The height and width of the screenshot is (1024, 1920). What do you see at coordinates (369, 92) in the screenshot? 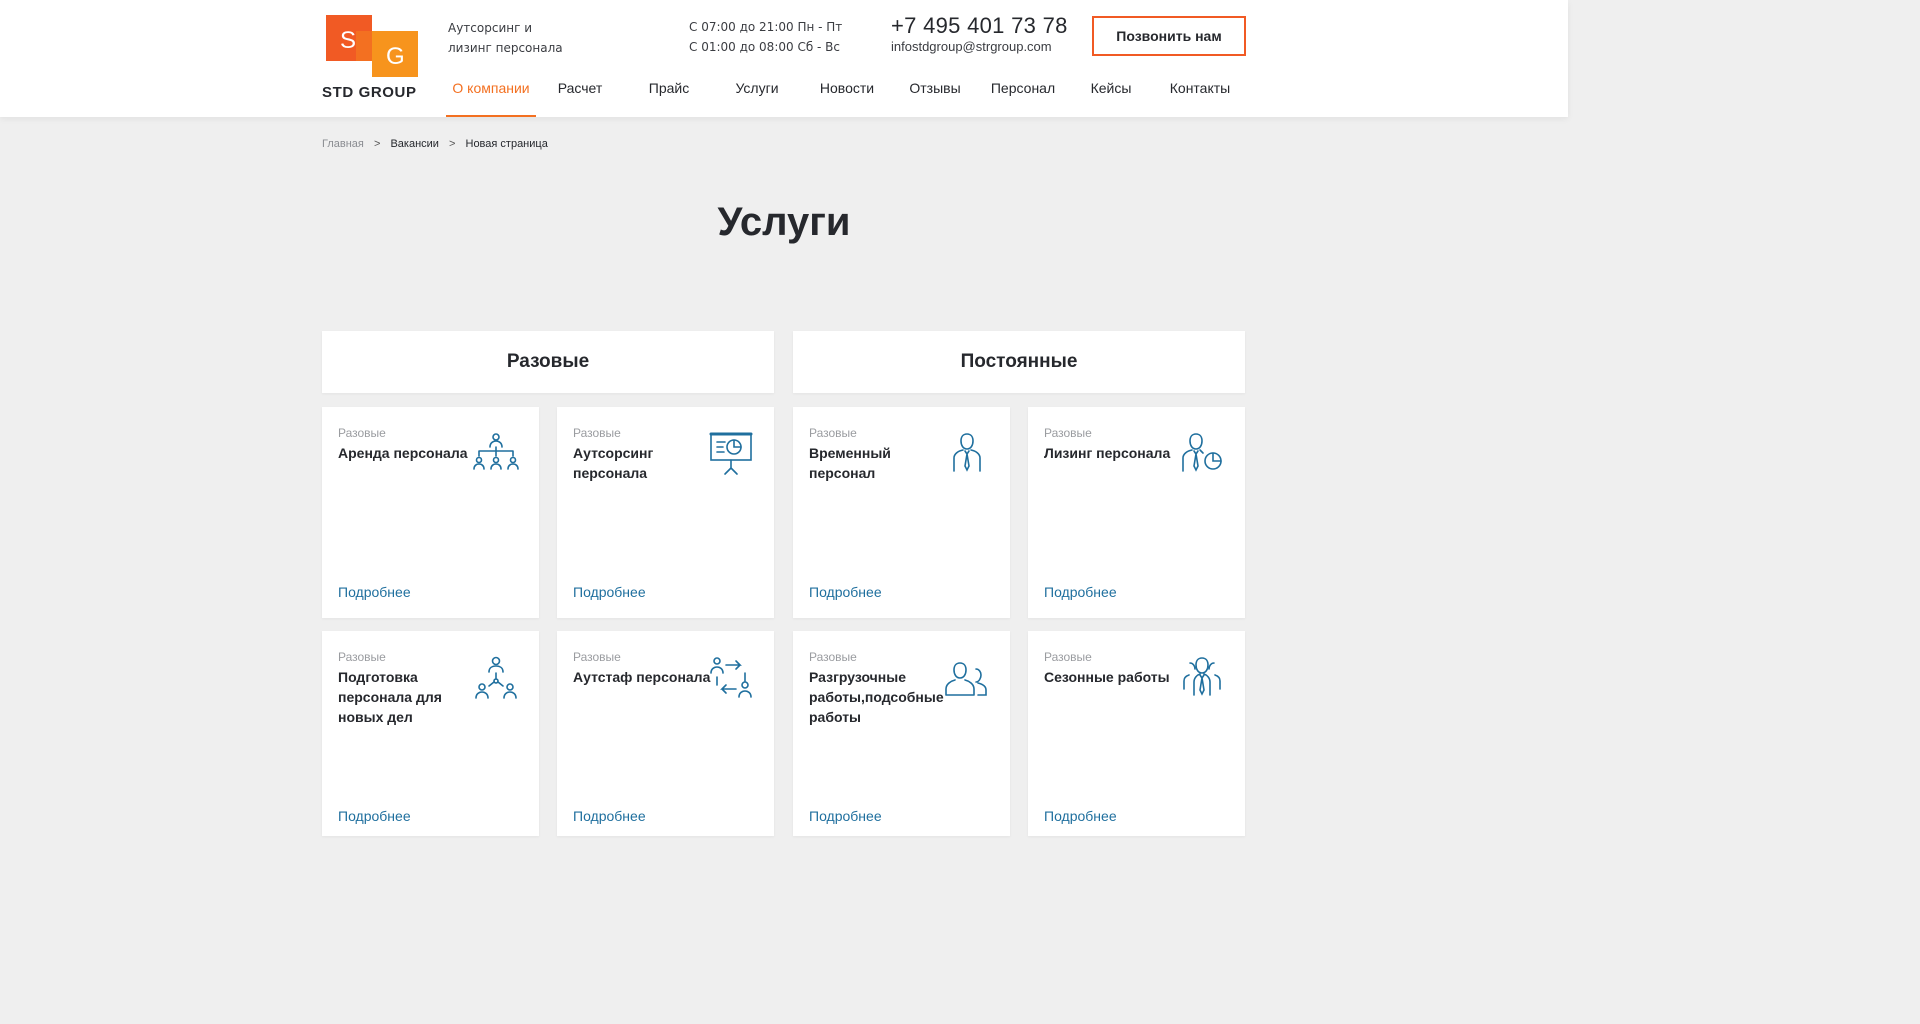
I see `logo-text: STD GROUP` at bounding box center [369, 92].